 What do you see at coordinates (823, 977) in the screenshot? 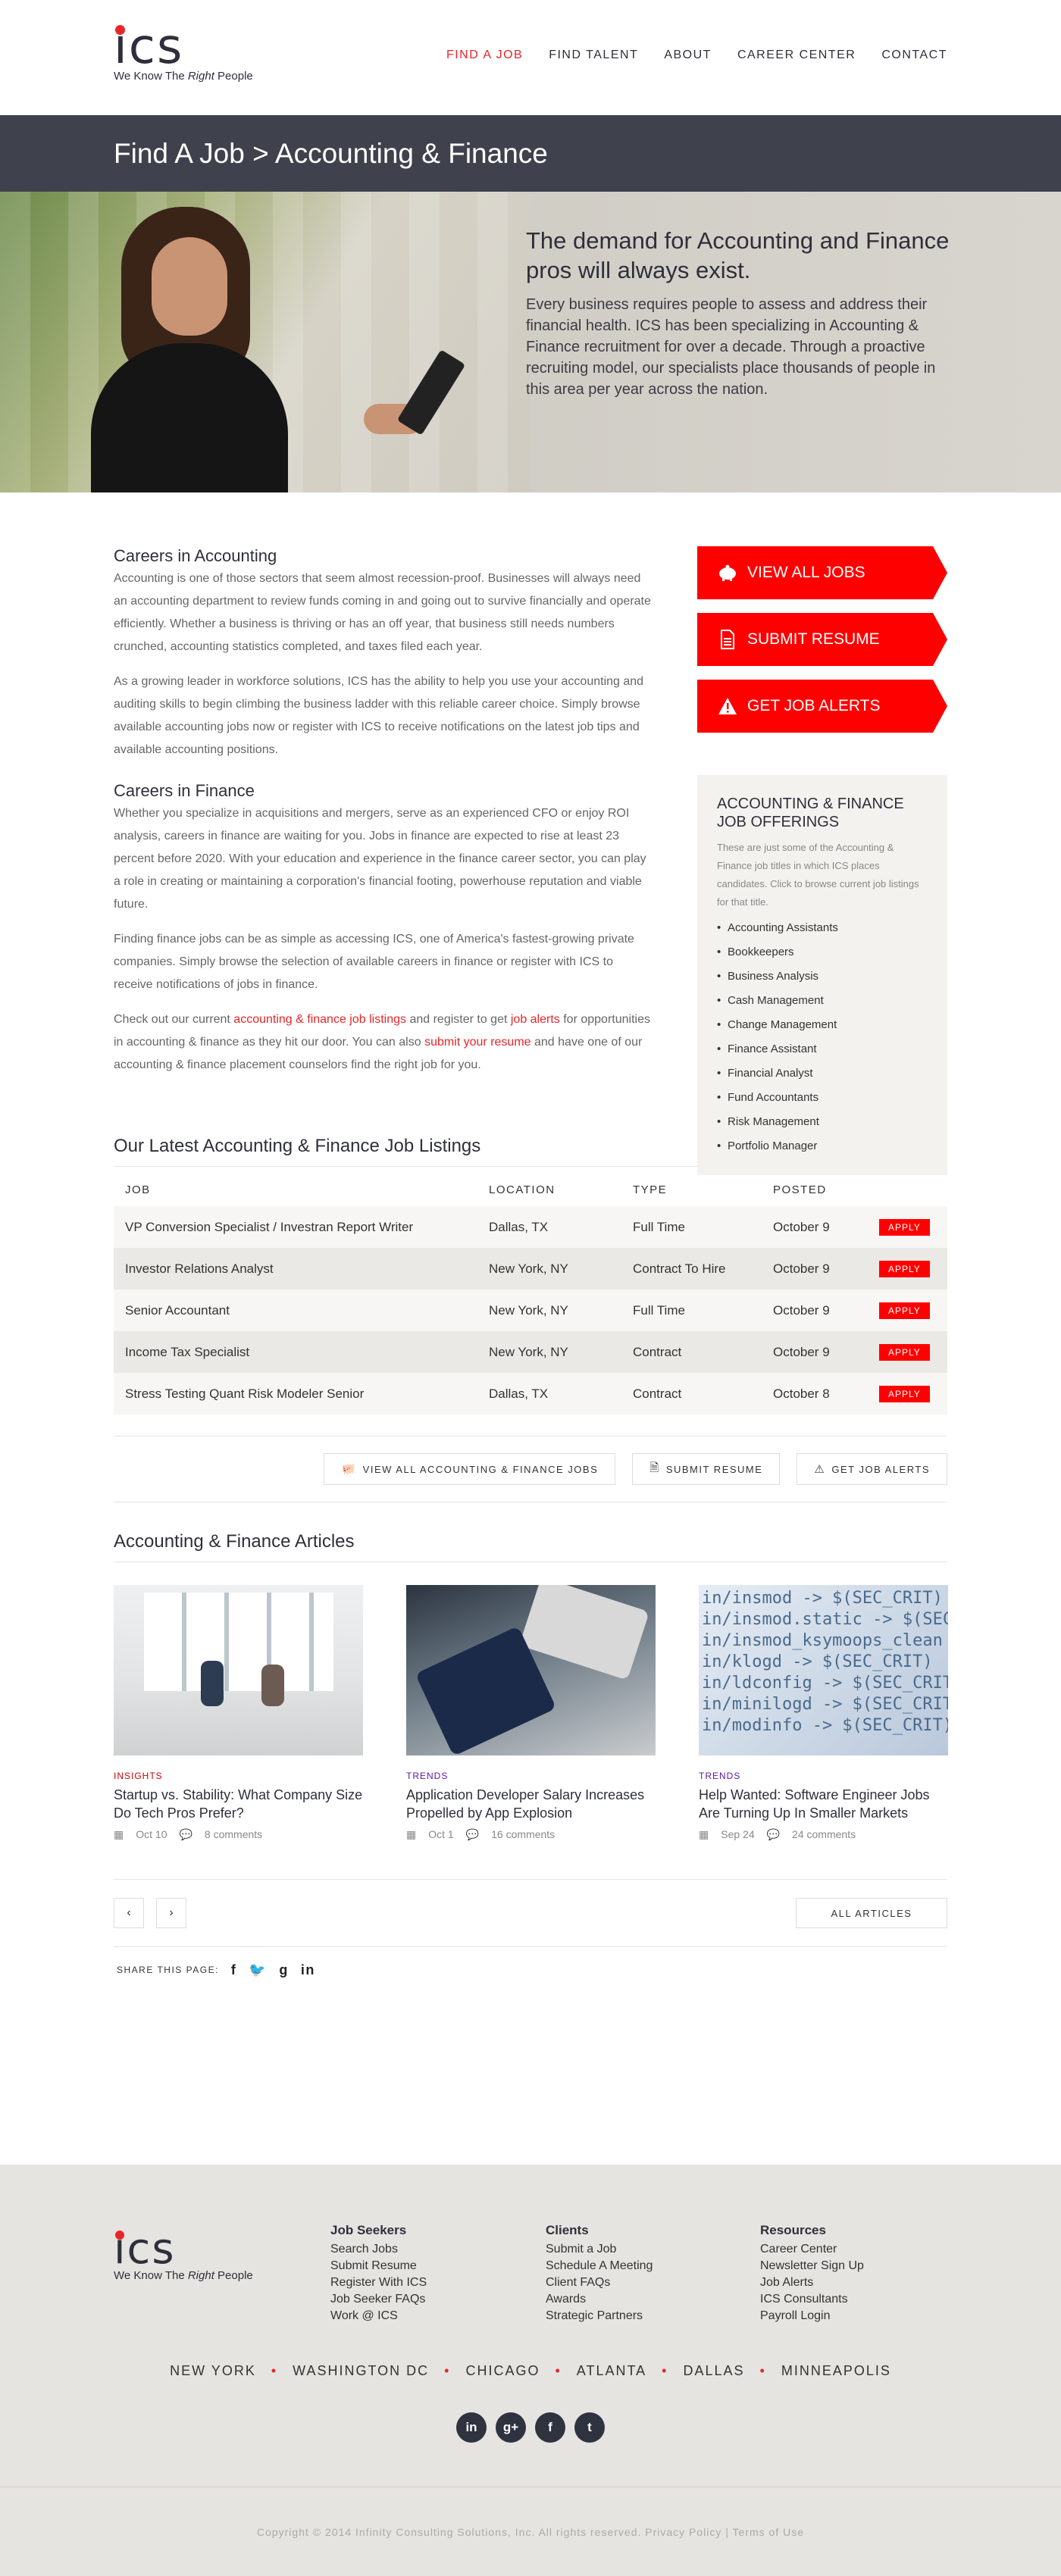
I see `offering-item: Business Analysis` at bounding box center [823, 977].